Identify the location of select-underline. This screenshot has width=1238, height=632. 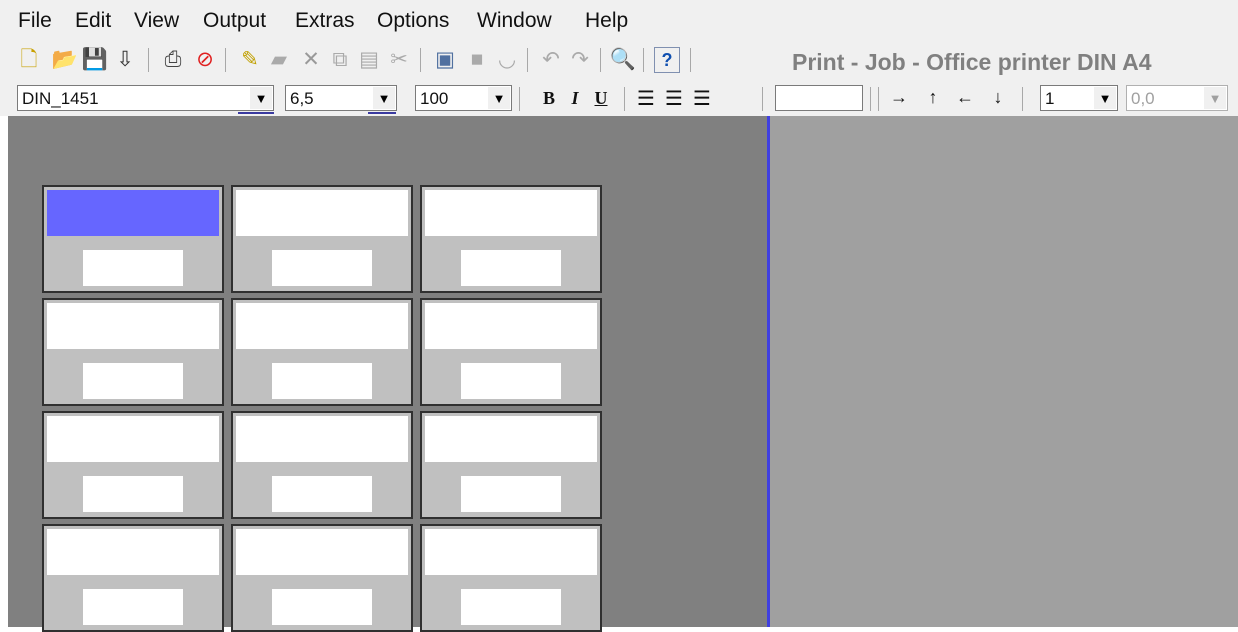
(382, 113).